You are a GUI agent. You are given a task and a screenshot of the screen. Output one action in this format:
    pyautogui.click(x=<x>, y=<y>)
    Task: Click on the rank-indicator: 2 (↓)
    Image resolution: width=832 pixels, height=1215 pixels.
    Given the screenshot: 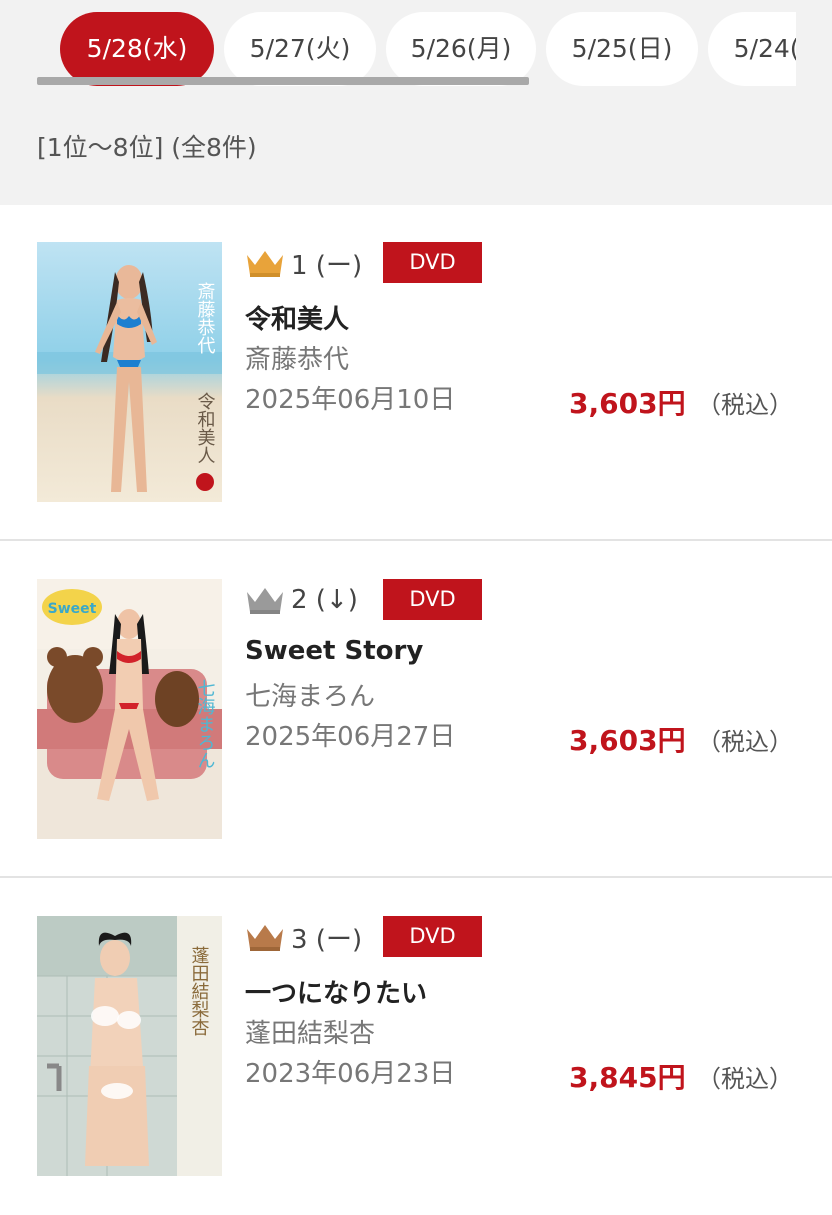 What is the action you would take?
    pyautogui.click(x=301, y=600)
    